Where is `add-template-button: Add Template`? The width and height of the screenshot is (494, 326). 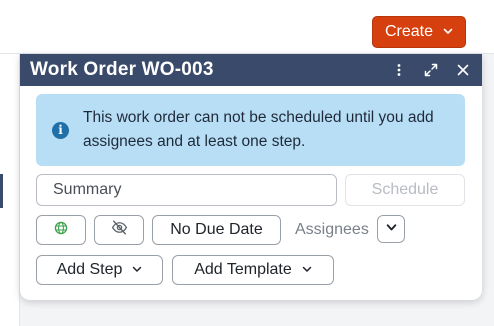 add-template-button: Add Template is located at coordinates (253, 270).